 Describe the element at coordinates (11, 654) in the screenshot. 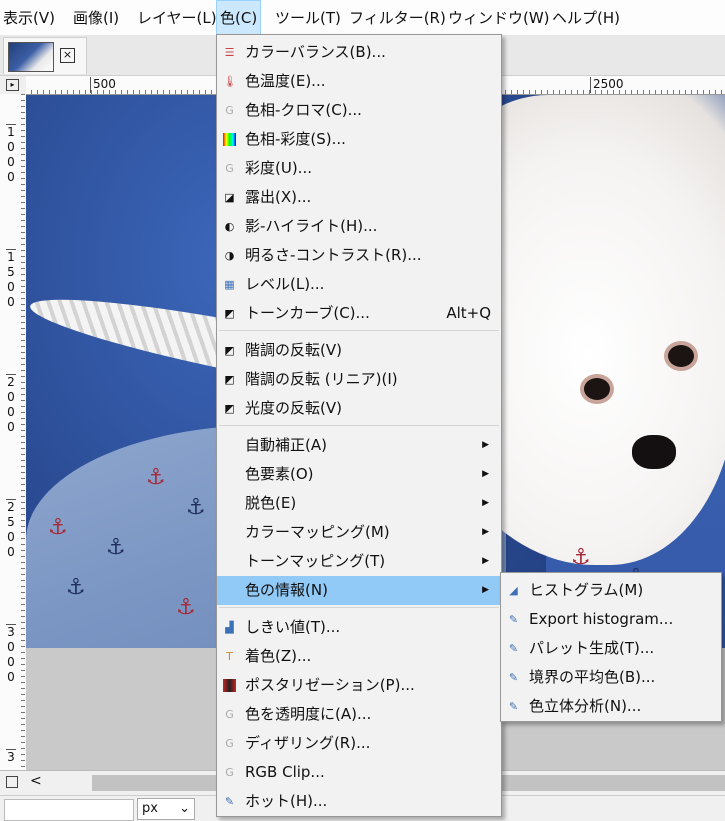

I see `ruler-label: 3000` at that location.